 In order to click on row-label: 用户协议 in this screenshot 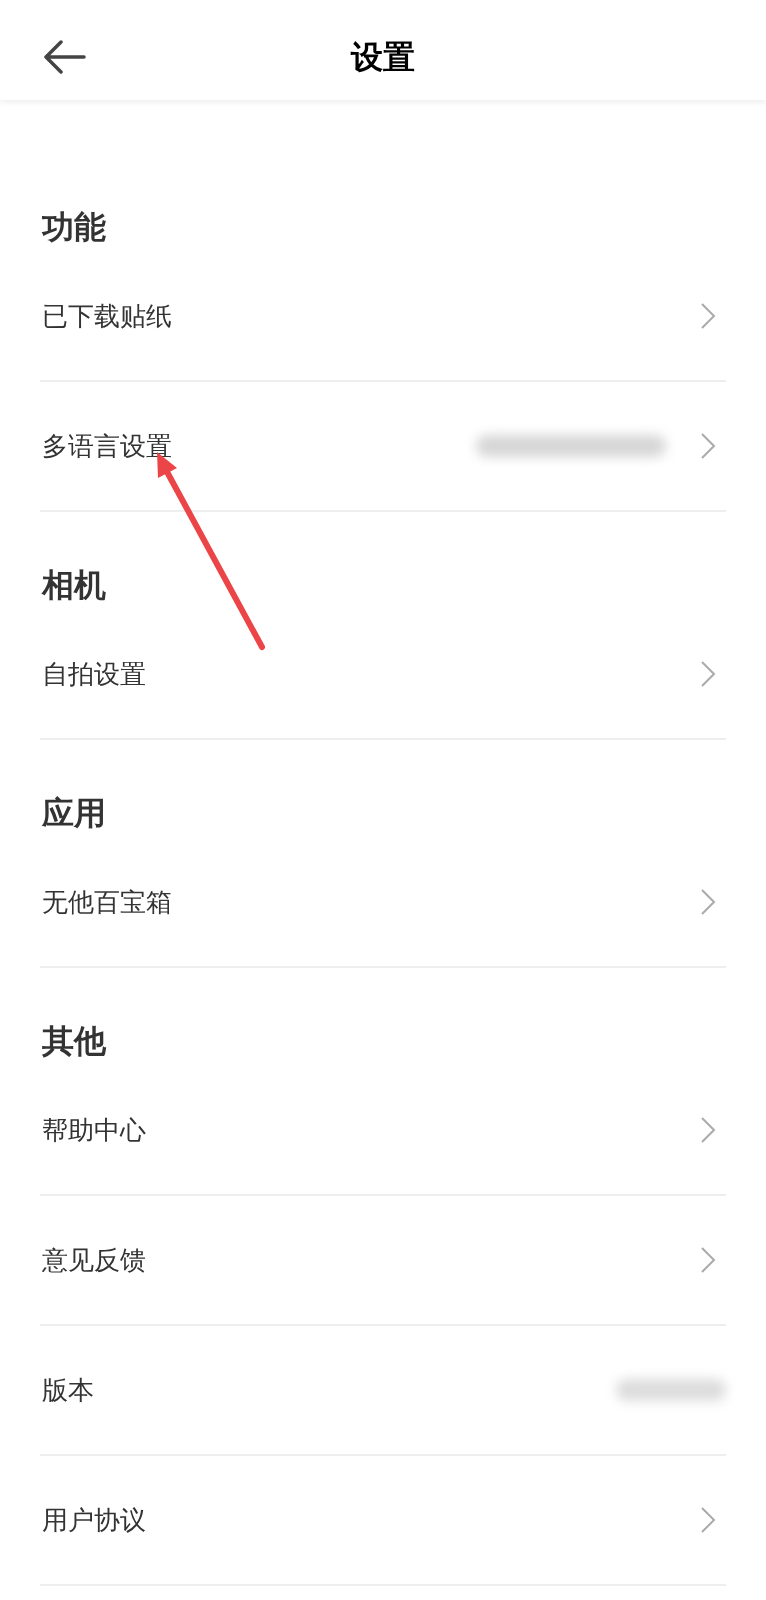, I will do `click(93, 1520)`.